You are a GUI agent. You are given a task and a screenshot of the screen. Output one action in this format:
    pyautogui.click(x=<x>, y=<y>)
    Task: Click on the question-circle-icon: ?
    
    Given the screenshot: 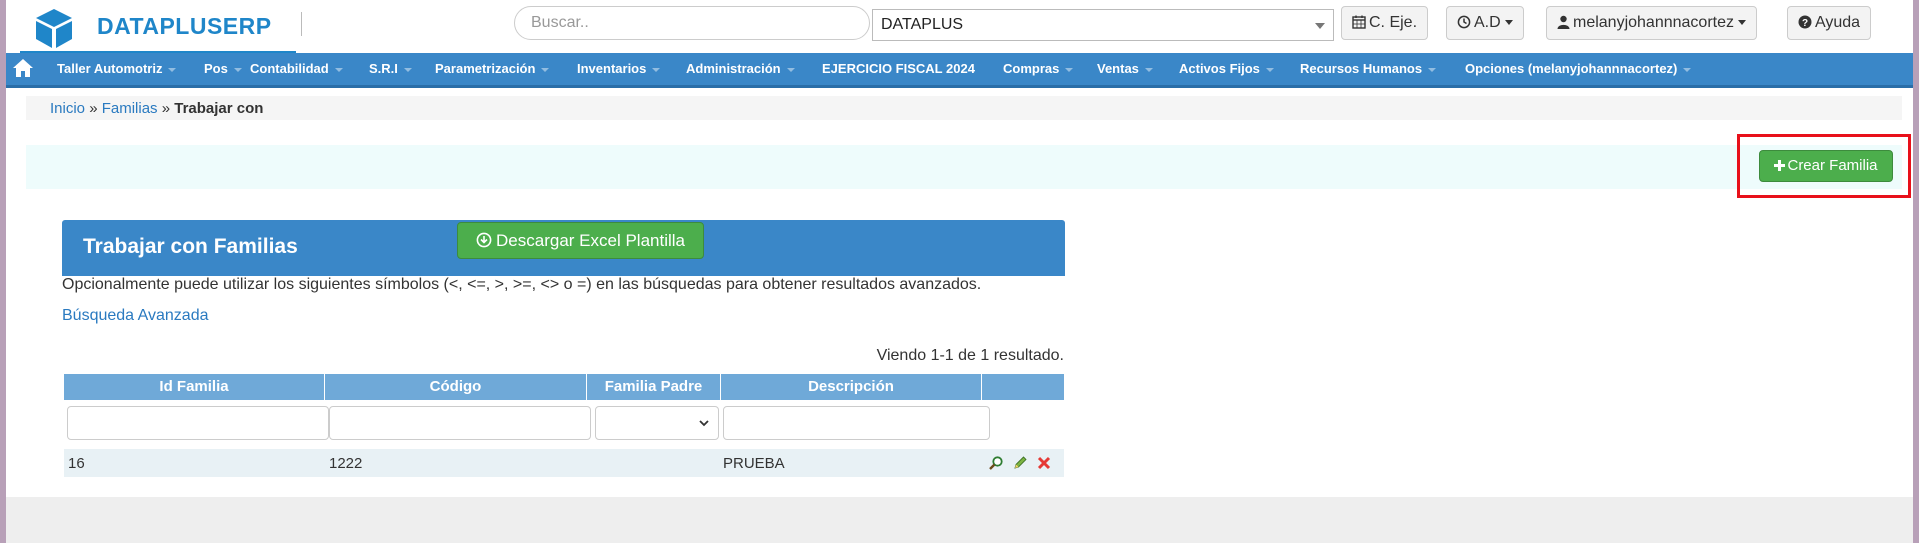 What is the action you would take?
    pyautogui.click(x=1805, y=22)
    